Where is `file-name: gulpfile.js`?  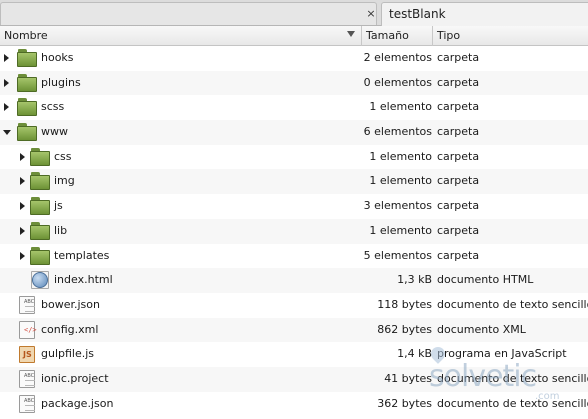 file-name: gulpfile.js is located at coordinates (68, 354).